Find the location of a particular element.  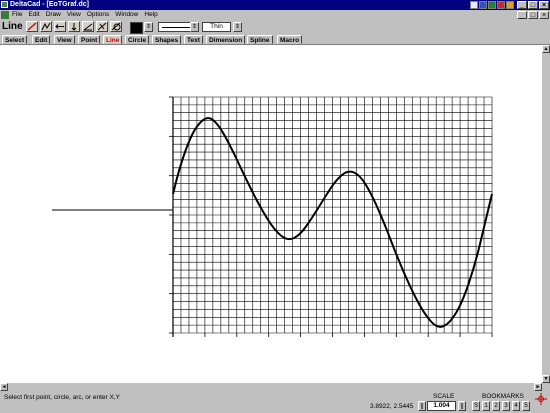

scroll-up-button: ▲ is located at coordinates (546, 49).